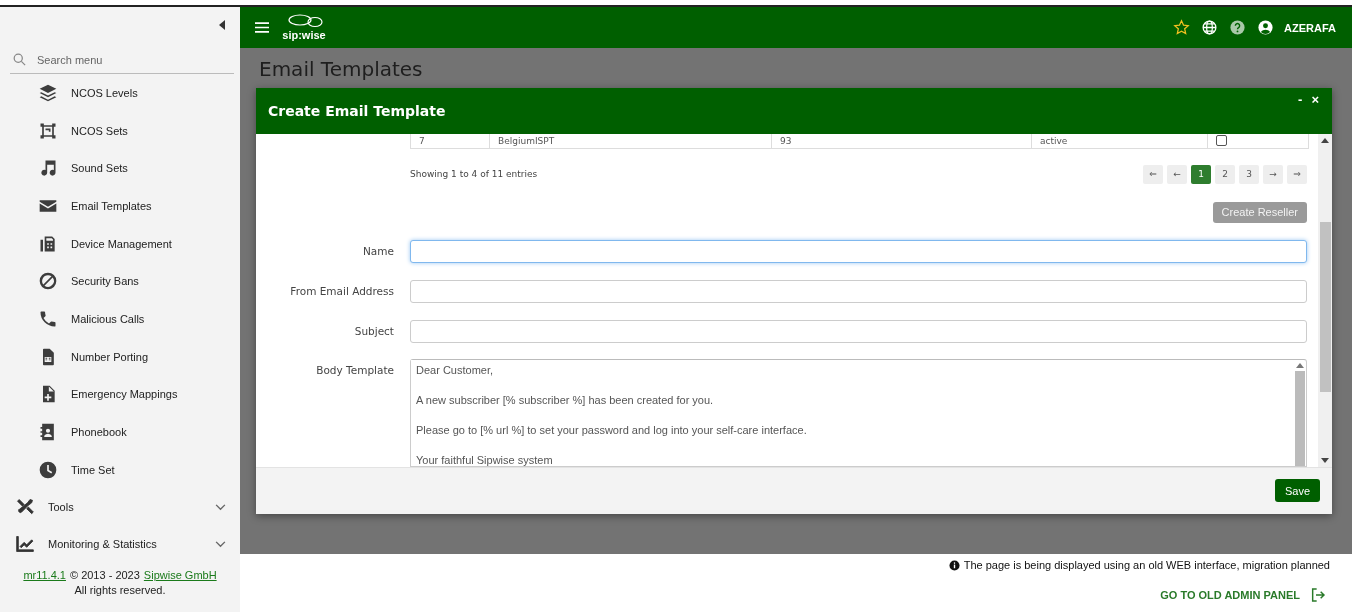 Image resolution: width=1352 pixels, height=612 pixels. Describe the element at coordinates (120, 130) in the screenshot. I see `menu-item: NCOS Sets` at that location.